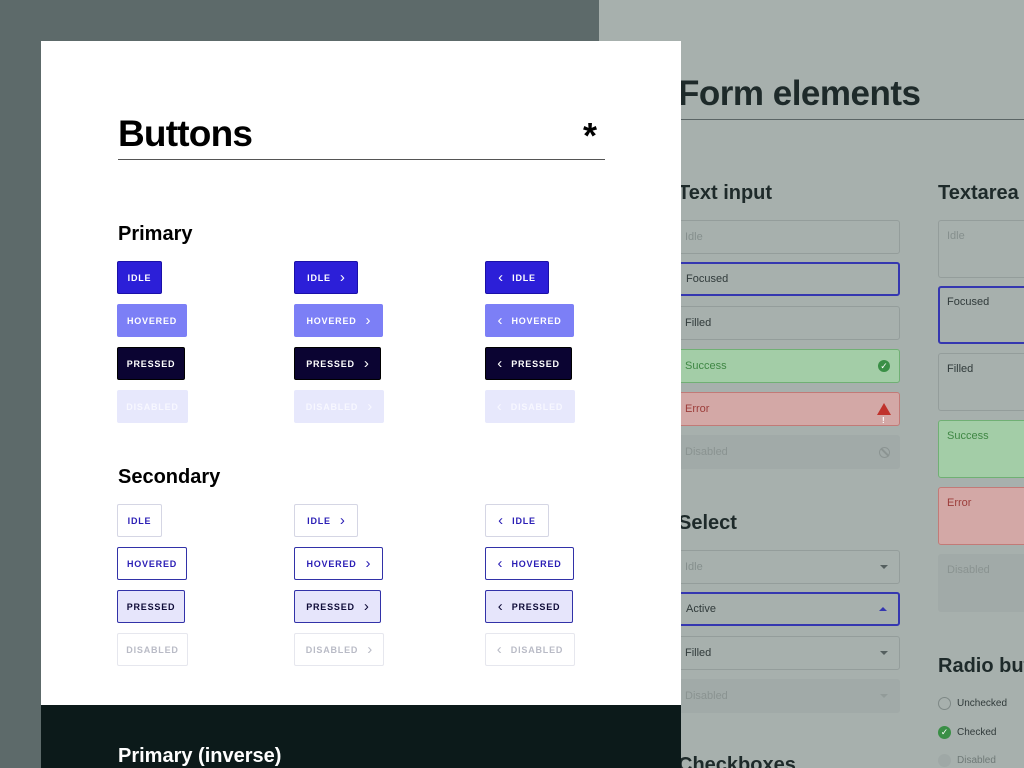 This screenshot has width=1024, height=768. What do you see at coordinates (944, 760) in the screenshot?
I see `radio-disabled-icon` at bounding box center [944, 760].